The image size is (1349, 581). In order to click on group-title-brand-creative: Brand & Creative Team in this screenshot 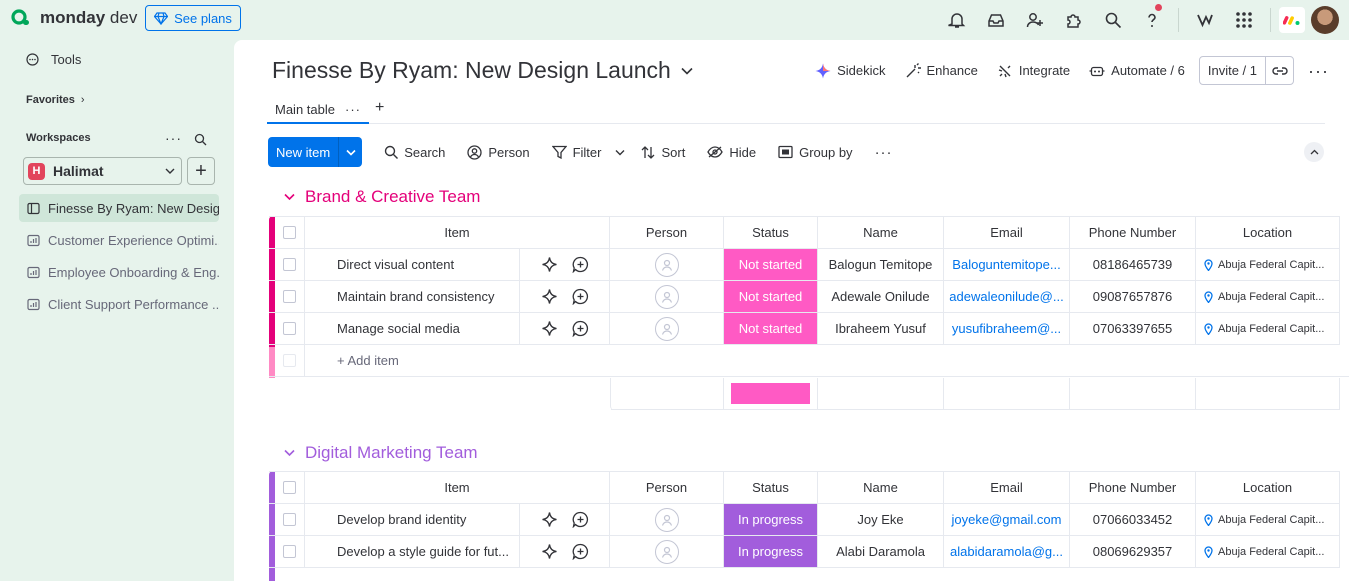, I will do `click(382, 197)`.